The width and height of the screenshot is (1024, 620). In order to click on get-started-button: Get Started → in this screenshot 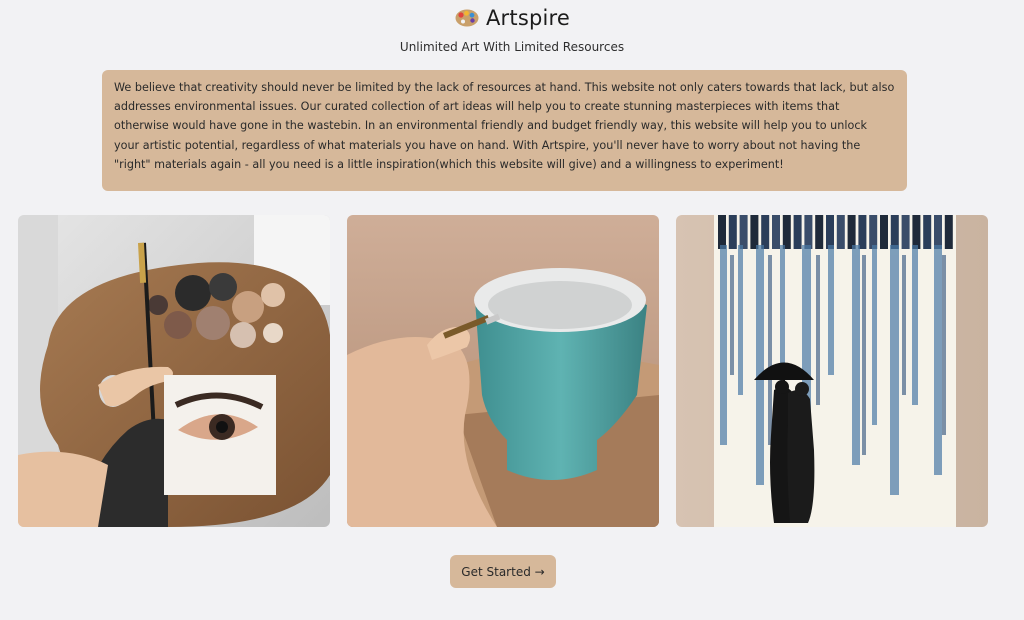, I will do `click(503, 571)`.